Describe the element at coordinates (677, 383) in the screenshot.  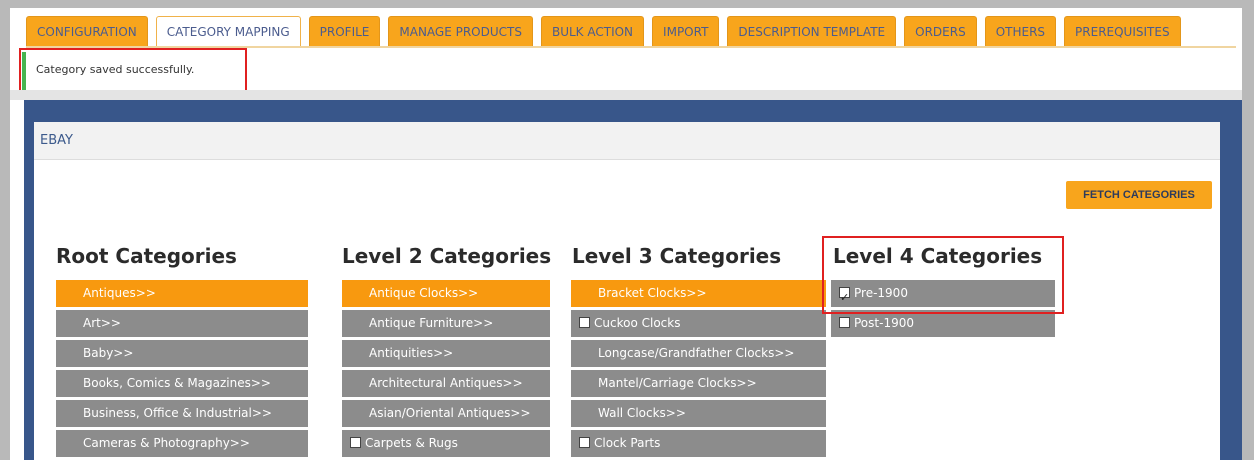
I see `category-label: Mantel/Carriage Clocks>>` at that location.